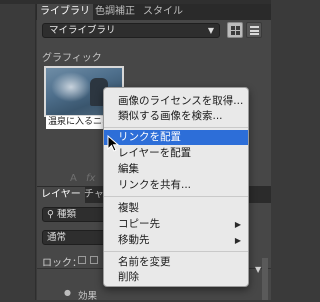  Describe the element at coordinates (61, 195) in the screenshot. I see `tab-layers: レイヤー` at that location.